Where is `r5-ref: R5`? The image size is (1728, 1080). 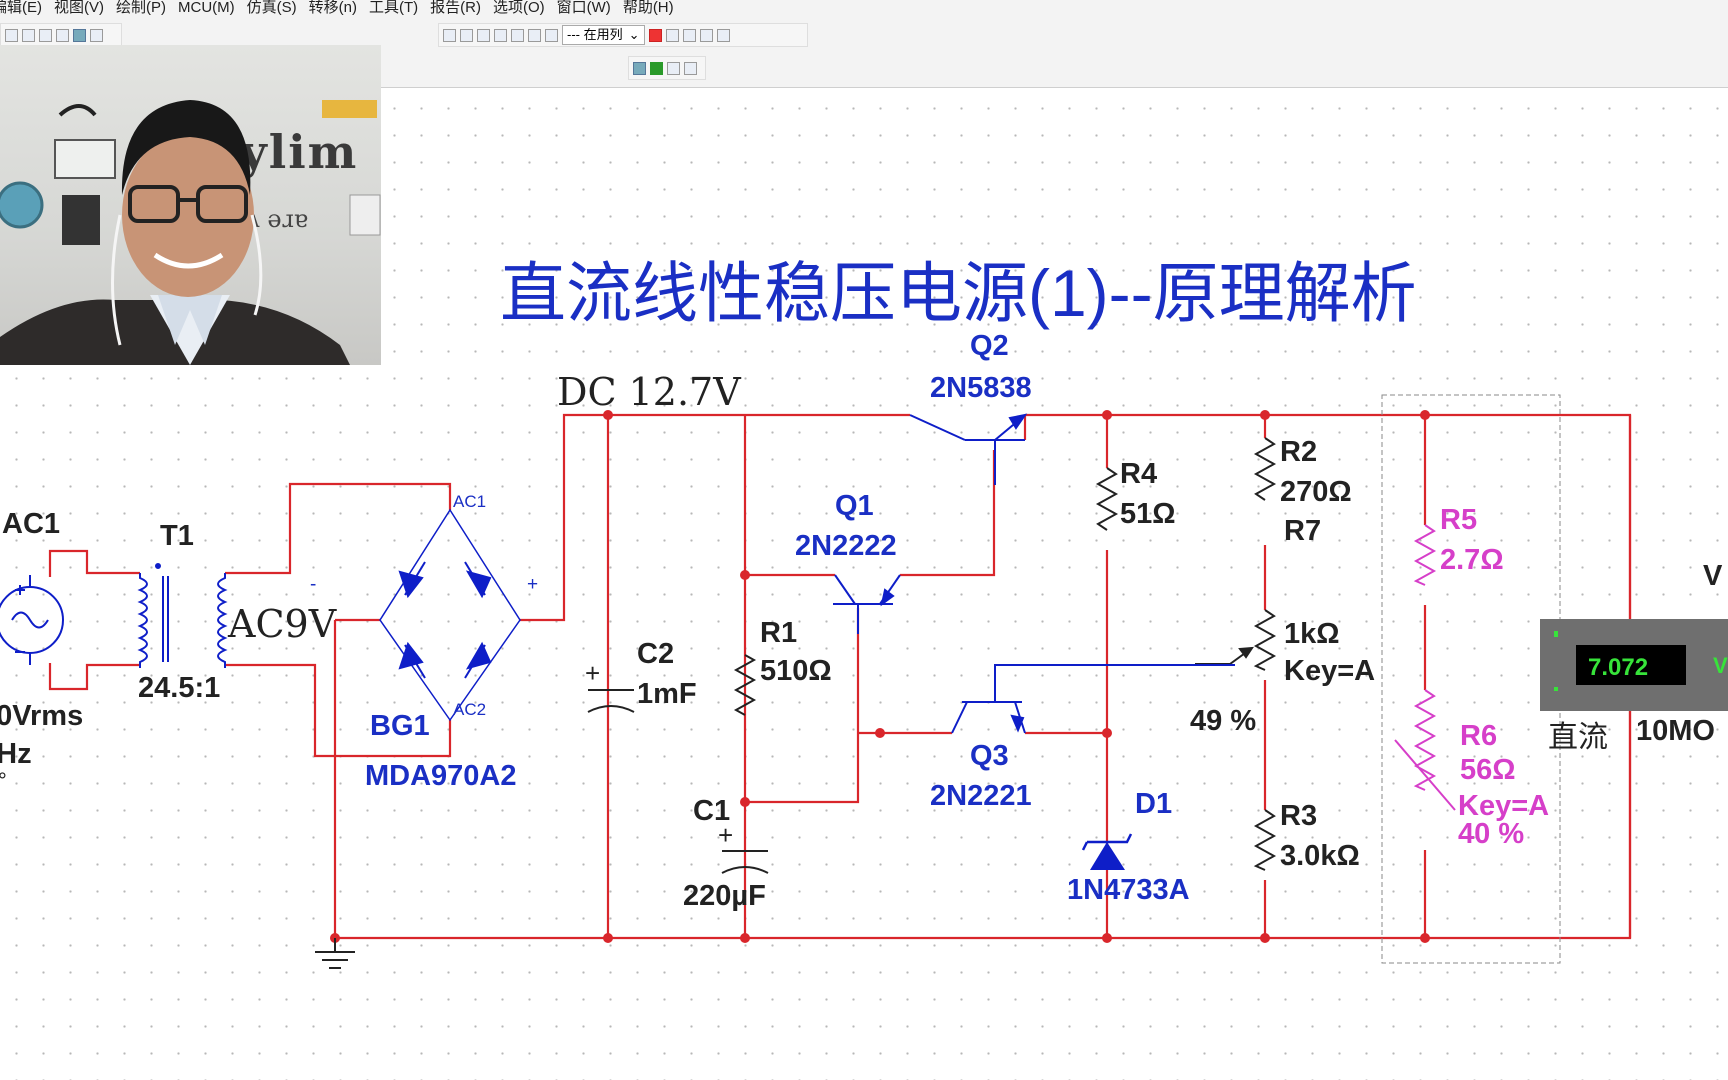
r5-ref: R5 is located at coordinates (1459, 520).